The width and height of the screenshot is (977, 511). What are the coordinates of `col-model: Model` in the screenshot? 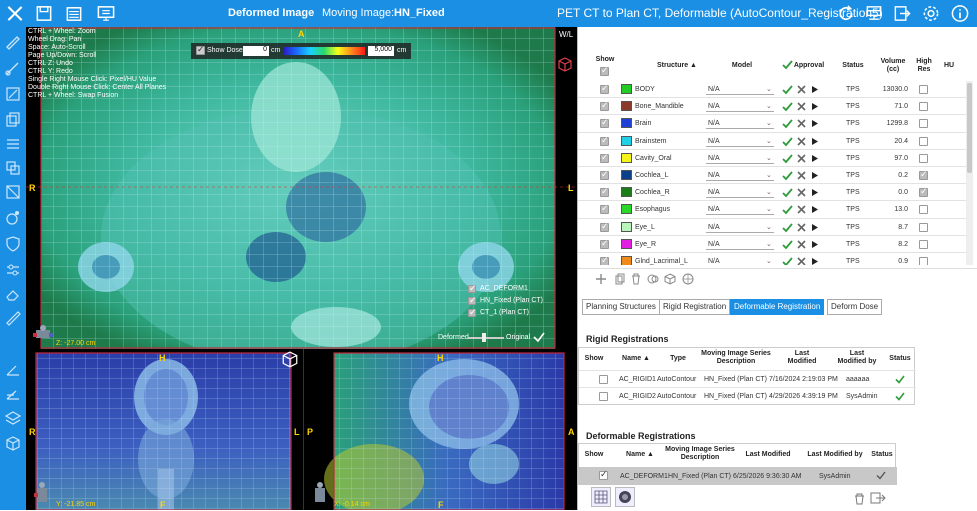 It's located at (742, 66).